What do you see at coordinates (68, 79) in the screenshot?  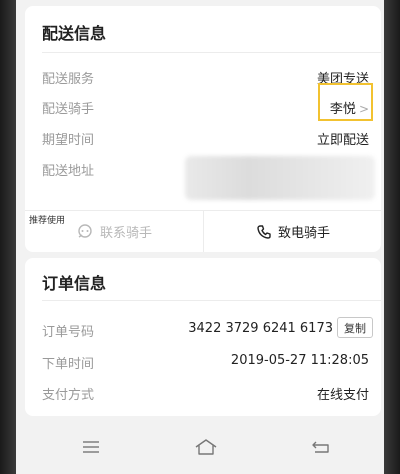 I see `delivery-service-label: 配送服务` at bounding box center [68, 79].